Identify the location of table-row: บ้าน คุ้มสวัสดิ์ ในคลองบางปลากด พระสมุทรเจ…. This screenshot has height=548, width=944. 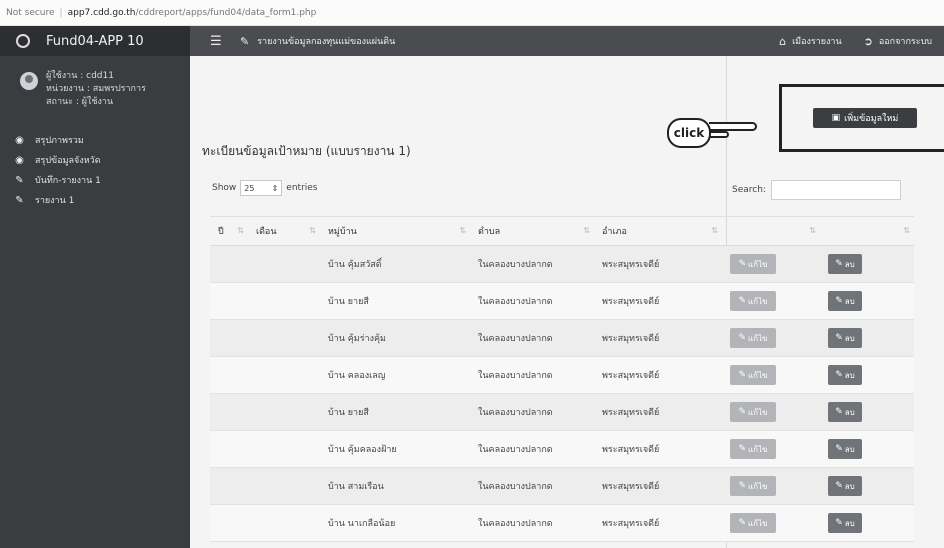
(562, 264).